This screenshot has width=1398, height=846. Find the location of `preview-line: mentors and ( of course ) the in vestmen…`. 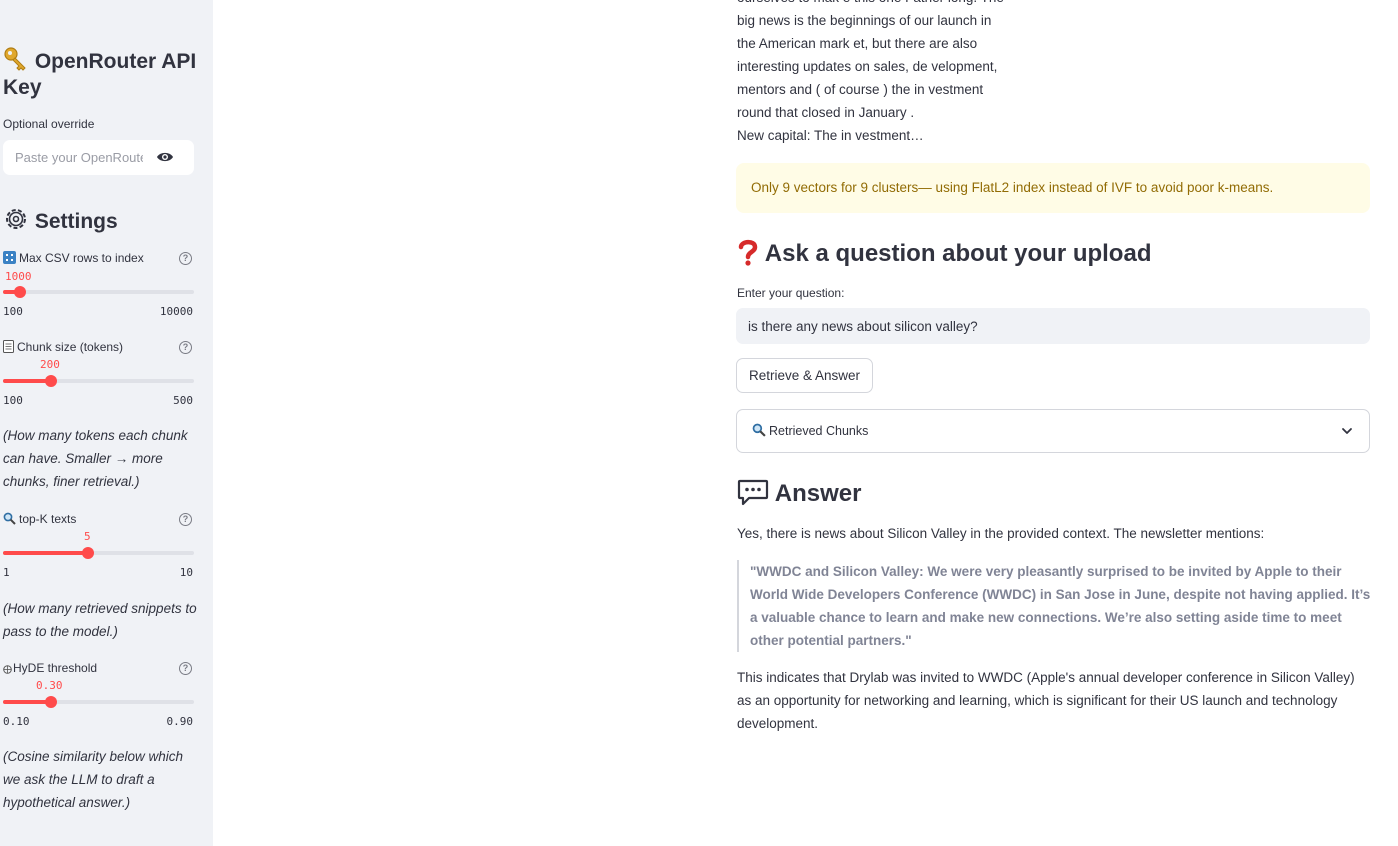

preview-line: mentors and ( of course ) the in vestmen… is located at coordinates (860, 89).